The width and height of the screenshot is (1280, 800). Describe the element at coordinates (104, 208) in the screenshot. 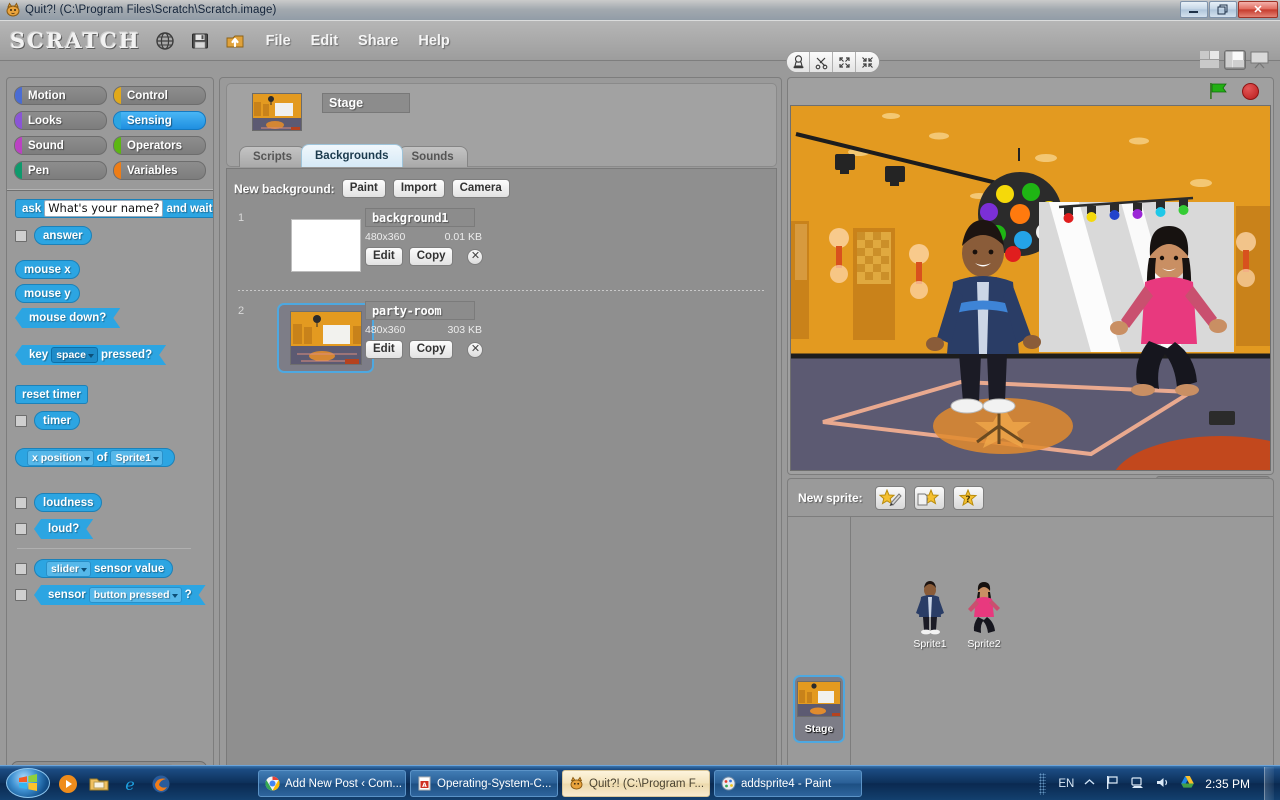

I see `ask-question-input: What's your name?` at that location.